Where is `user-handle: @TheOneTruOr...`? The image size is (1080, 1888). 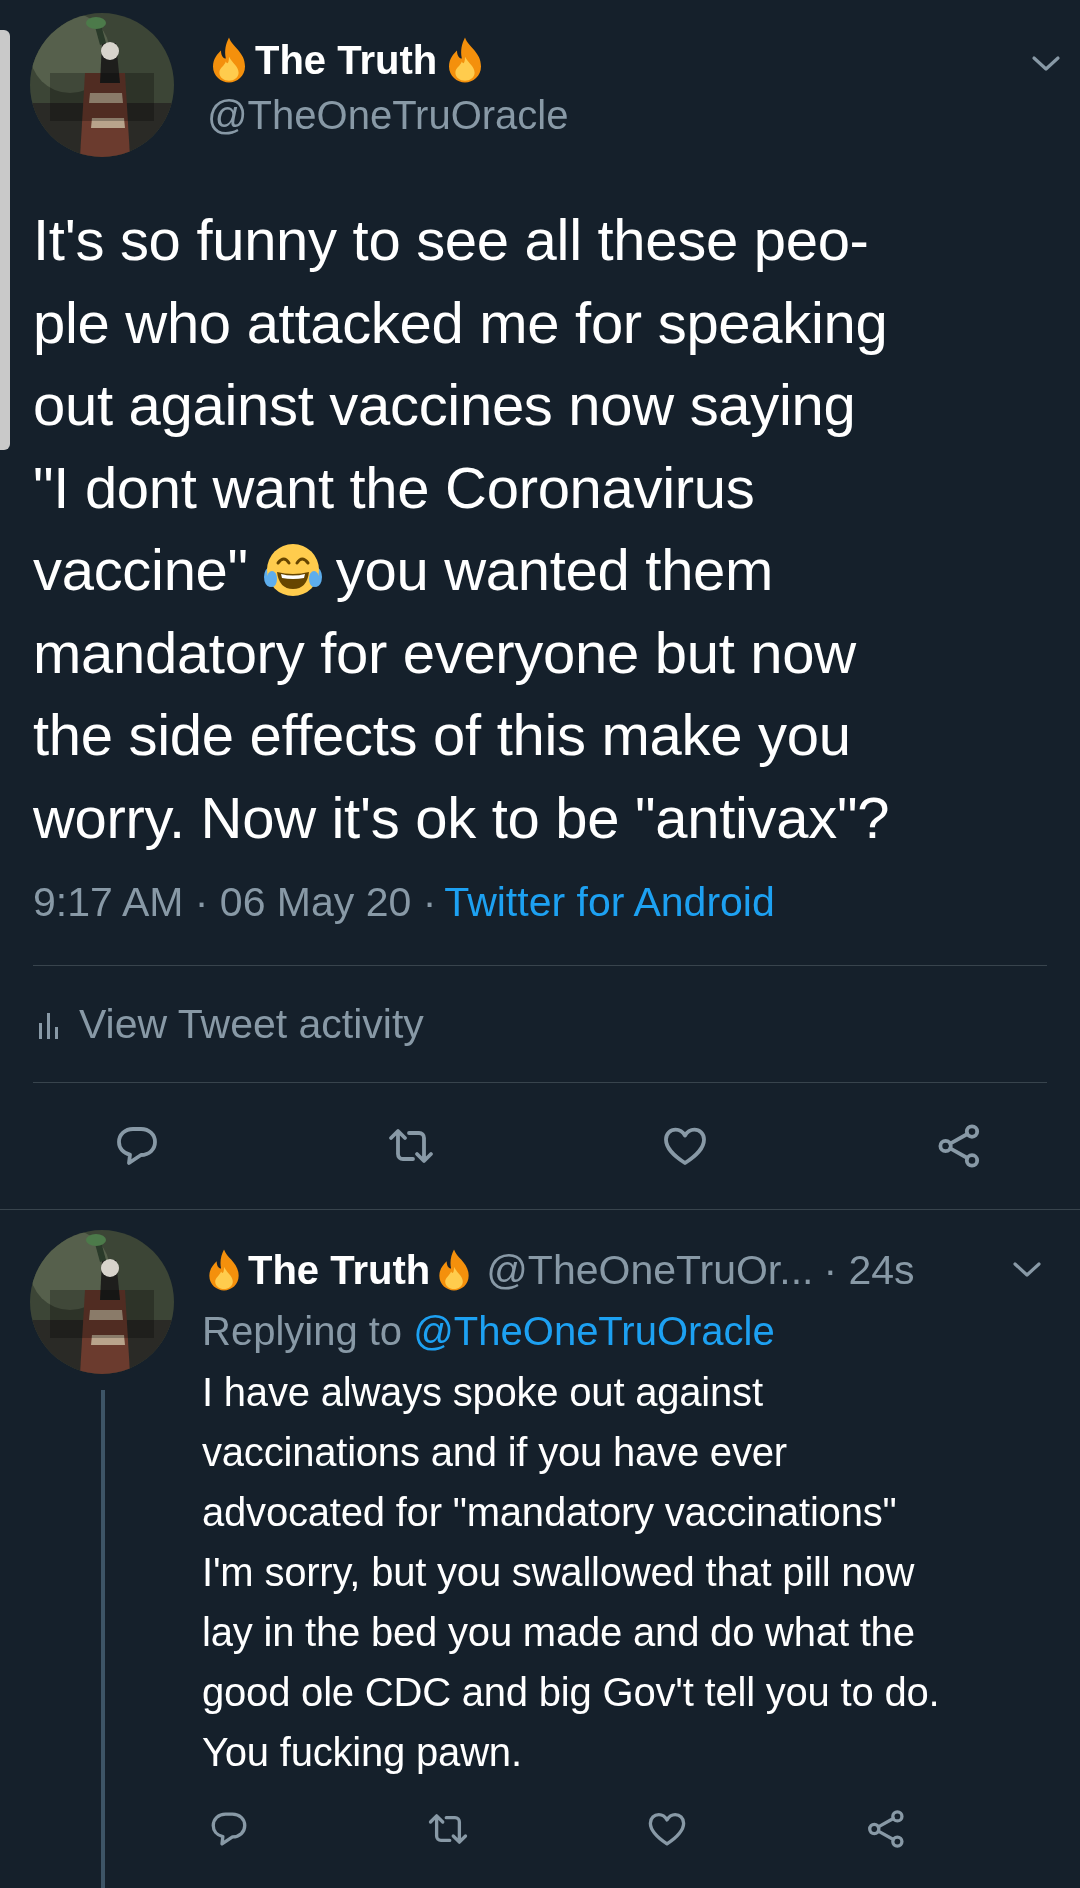
user-handle: @TheOneTruOr... is located at coordinates (650, 1270).